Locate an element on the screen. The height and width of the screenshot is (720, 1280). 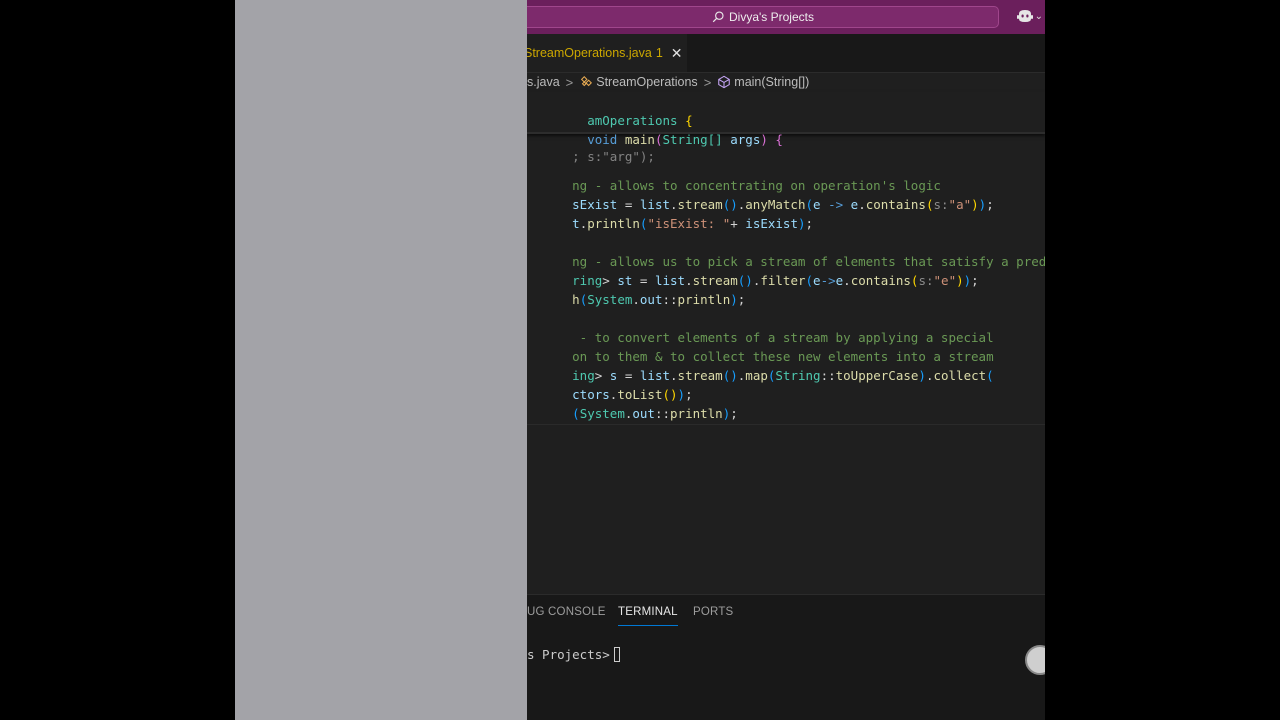
bottom-panel: UG CONSOLE TERMINAL PORTS s Projects> is located at coordinates (786, 657).